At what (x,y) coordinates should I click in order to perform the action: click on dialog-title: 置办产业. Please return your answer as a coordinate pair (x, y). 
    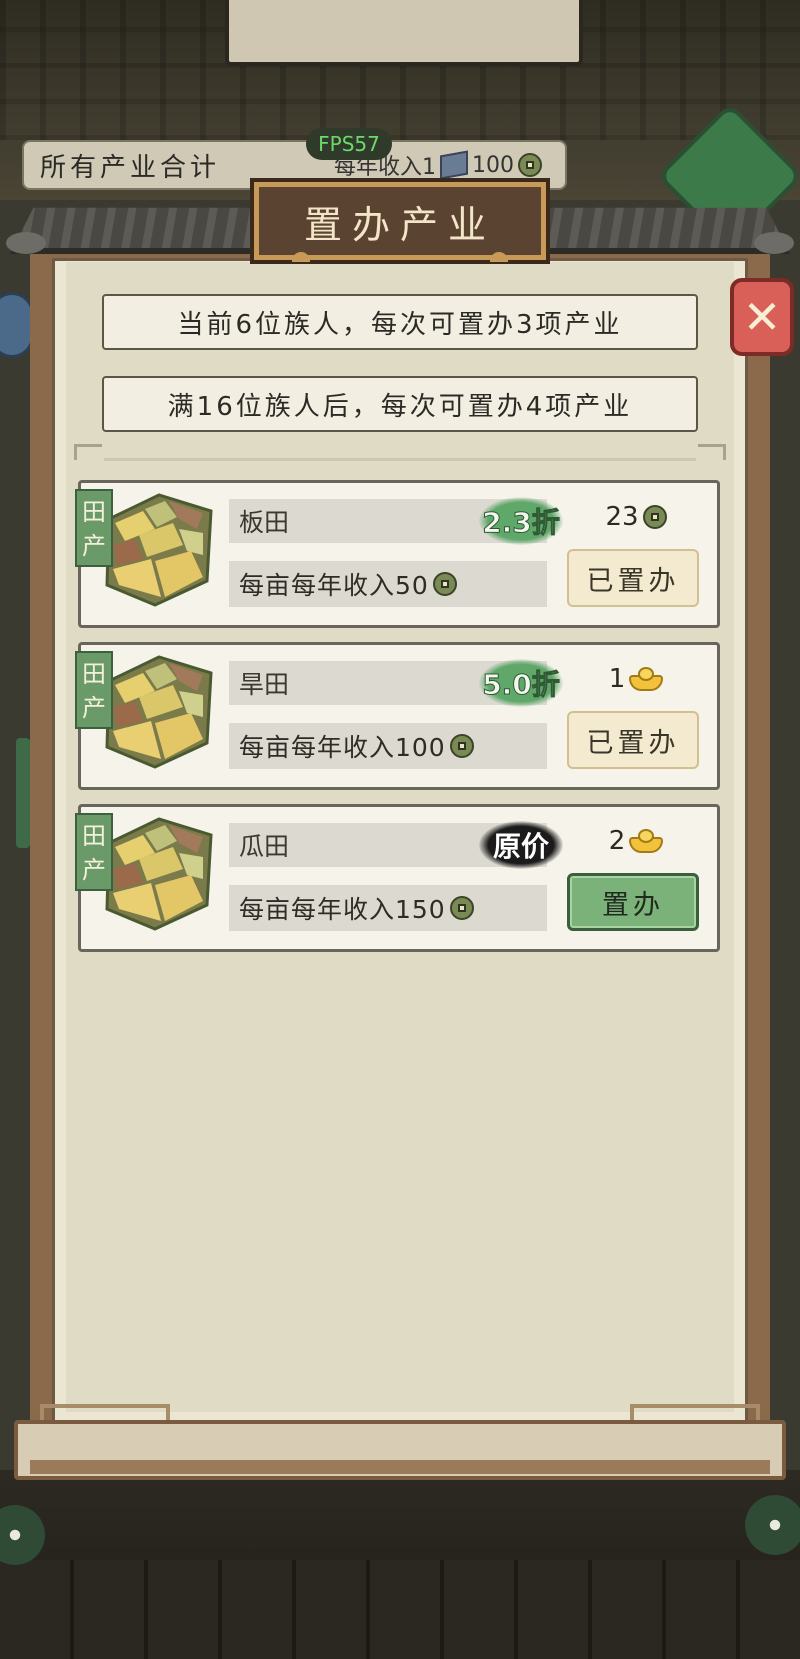
    Looking at the image, I should click on (399, 224).